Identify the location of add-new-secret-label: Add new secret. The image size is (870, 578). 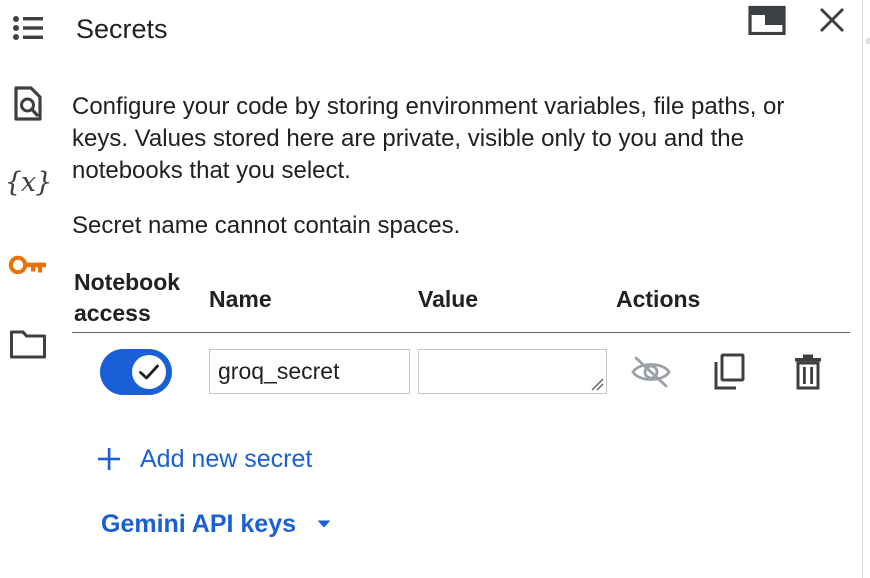
(226, 459).